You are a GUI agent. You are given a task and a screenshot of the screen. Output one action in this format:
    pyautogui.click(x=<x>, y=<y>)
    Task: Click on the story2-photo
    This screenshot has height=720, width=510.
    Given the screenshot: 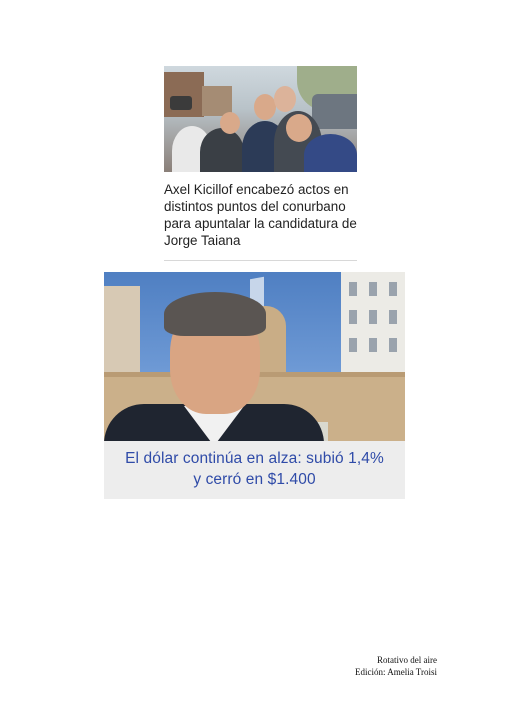 What is the action you would take?
    pyautogui.click(x=254, y=356)
    